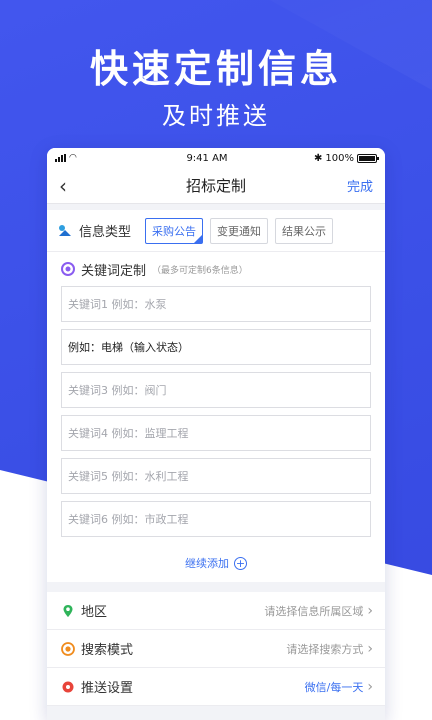 The width and height of the screenshot is (432, 720). Describe the element at coordinates (65, 230) in the screenshot. I see `info-type-icon` at that location.